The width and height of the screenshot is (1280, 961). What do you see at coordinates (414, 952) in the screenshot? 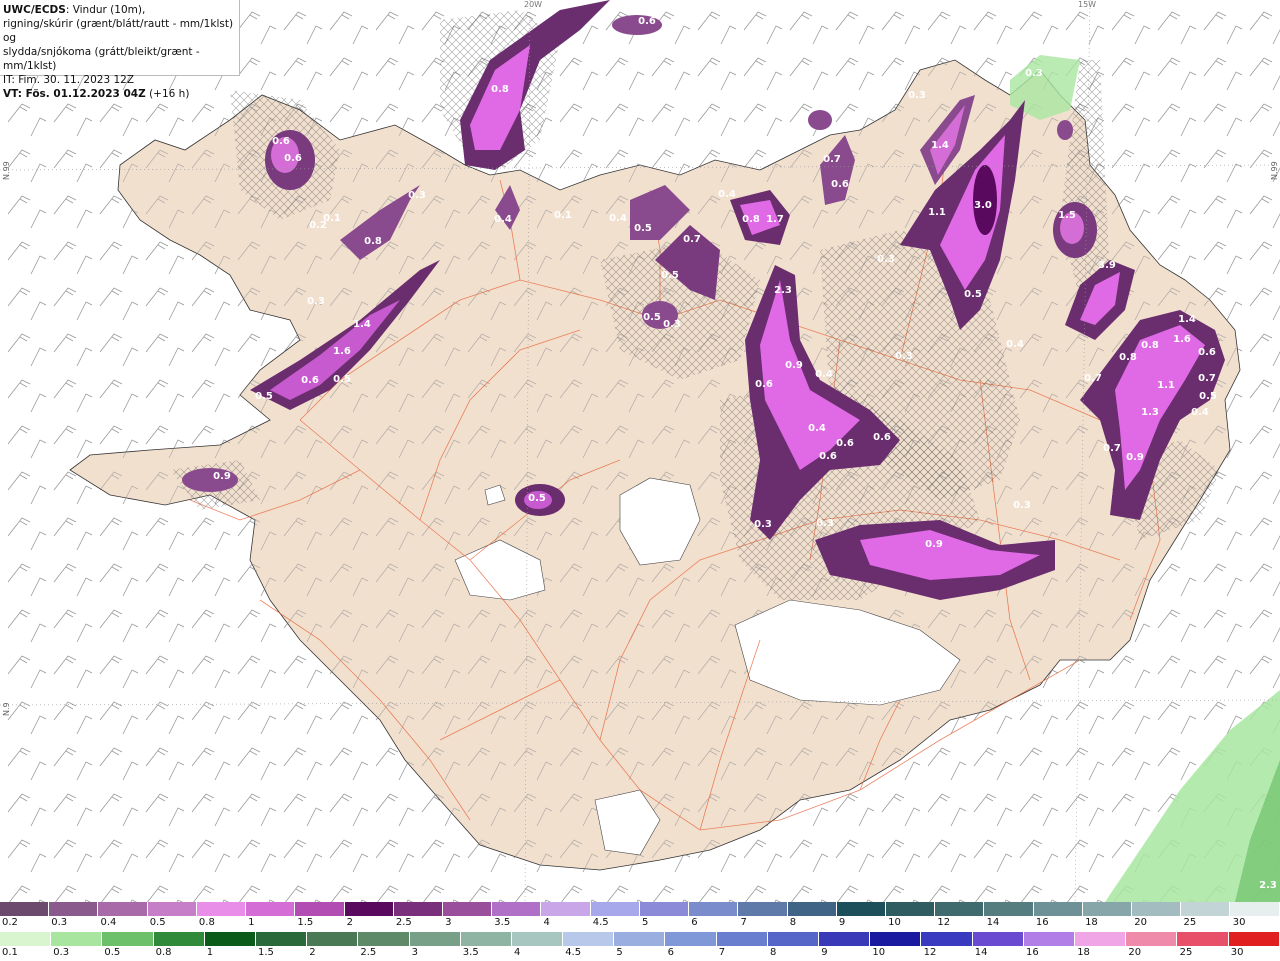
I see `legend-label: 3` at bounding box center [414, 952].